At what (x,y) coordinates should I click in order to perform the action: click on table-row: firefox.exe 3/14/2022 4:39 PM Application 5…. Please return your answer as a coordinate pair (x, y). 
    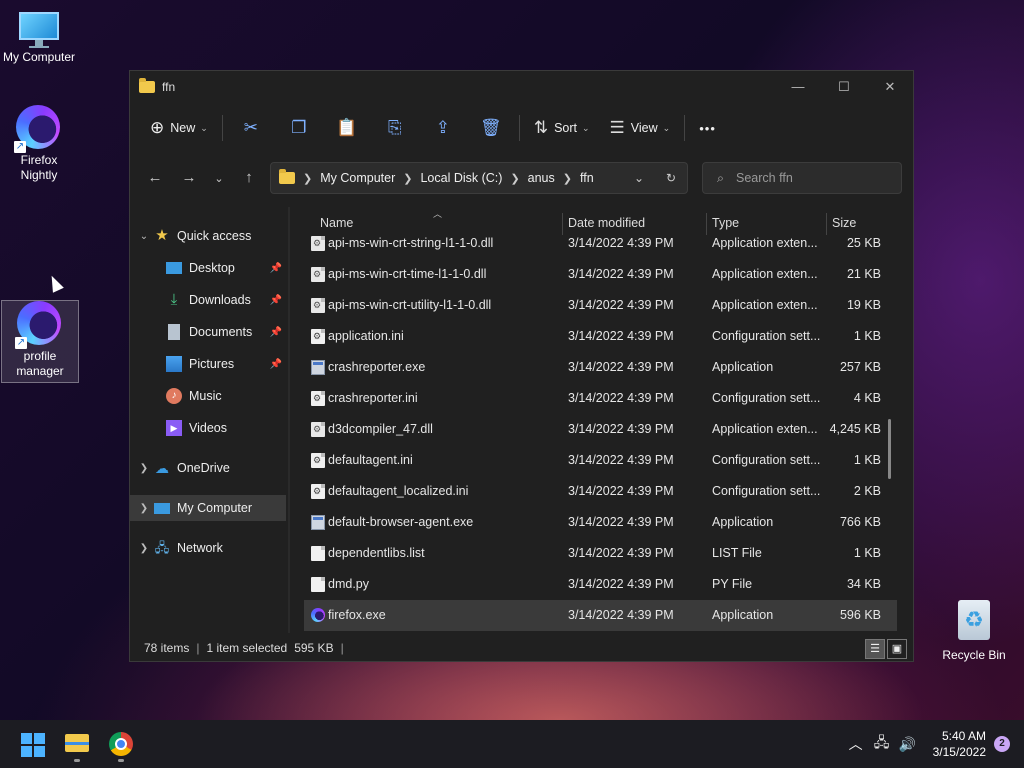
    Looking at the image, I should click on (600, 615).